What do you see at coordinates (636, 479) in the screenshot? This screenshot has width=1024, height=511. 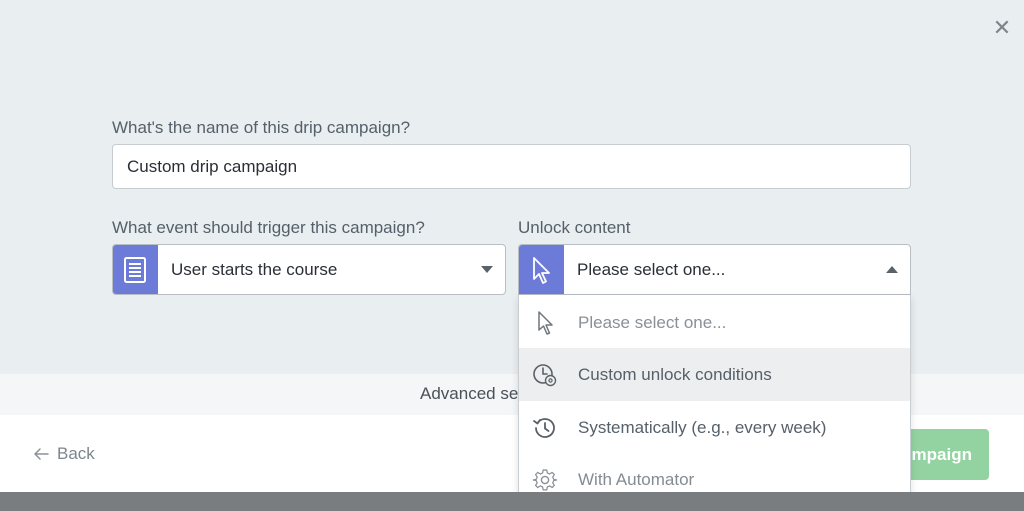 I see `dropdown-option-label: With Automator` at bounding box center [636, 479].